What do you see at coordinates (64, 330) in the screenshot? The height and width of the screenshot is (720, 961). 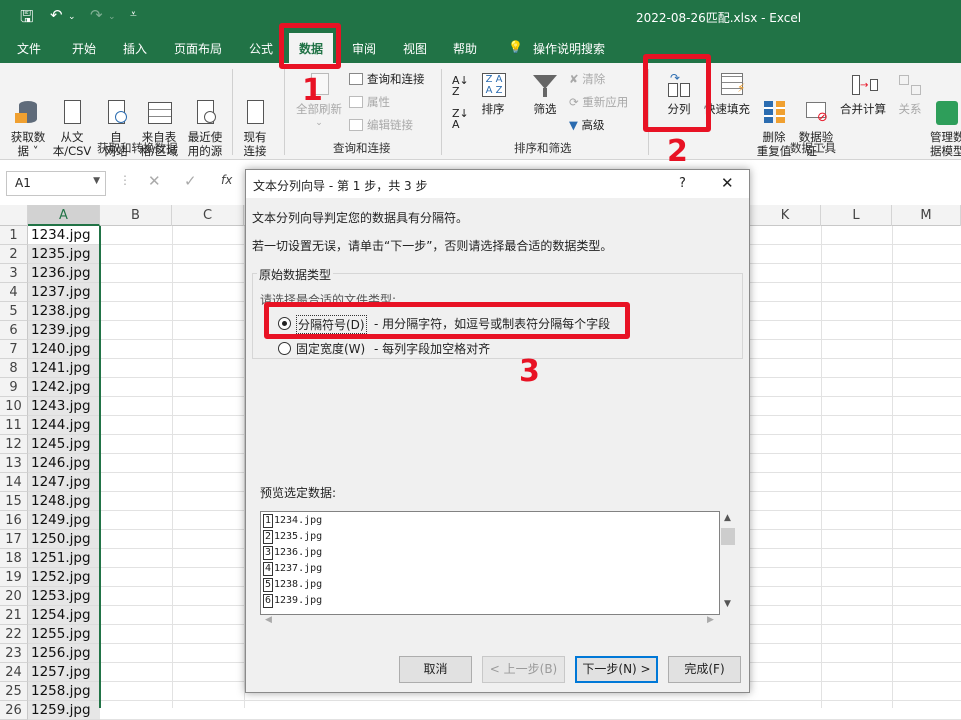 I see `cell-a: 1239.jpg` at bounding box center [64, 330].